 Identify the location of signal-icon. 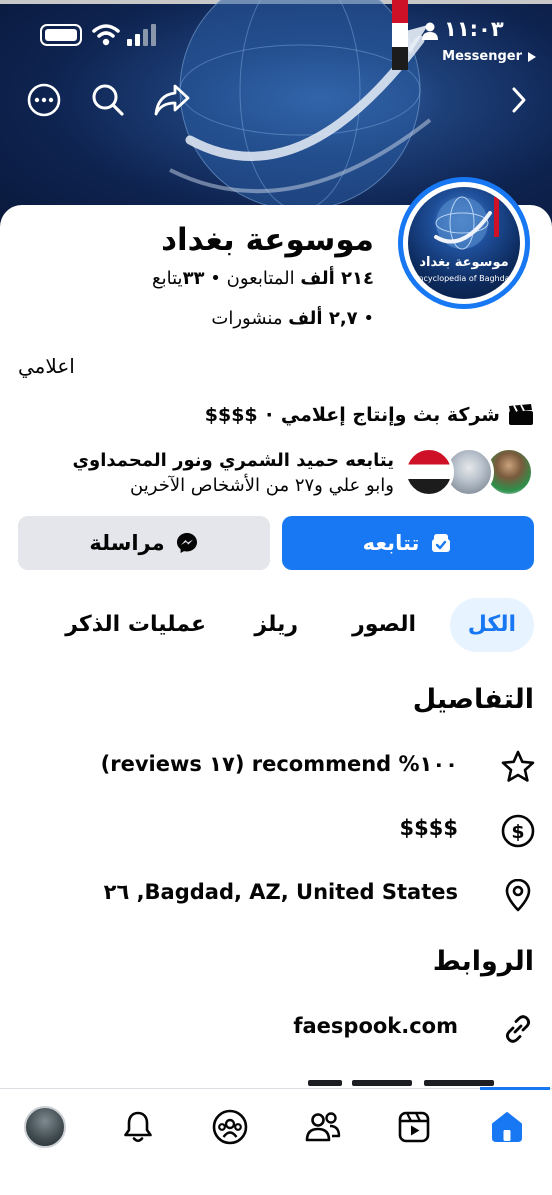
(141, 35).